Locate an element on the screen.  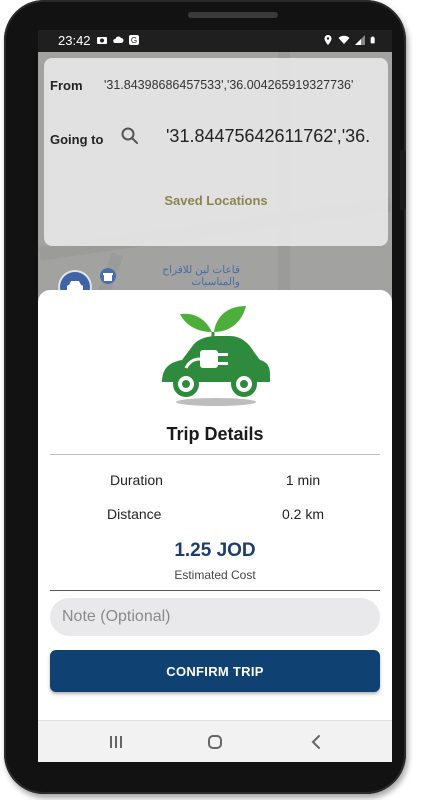
signal-icon is located at coordinates (360, 40).